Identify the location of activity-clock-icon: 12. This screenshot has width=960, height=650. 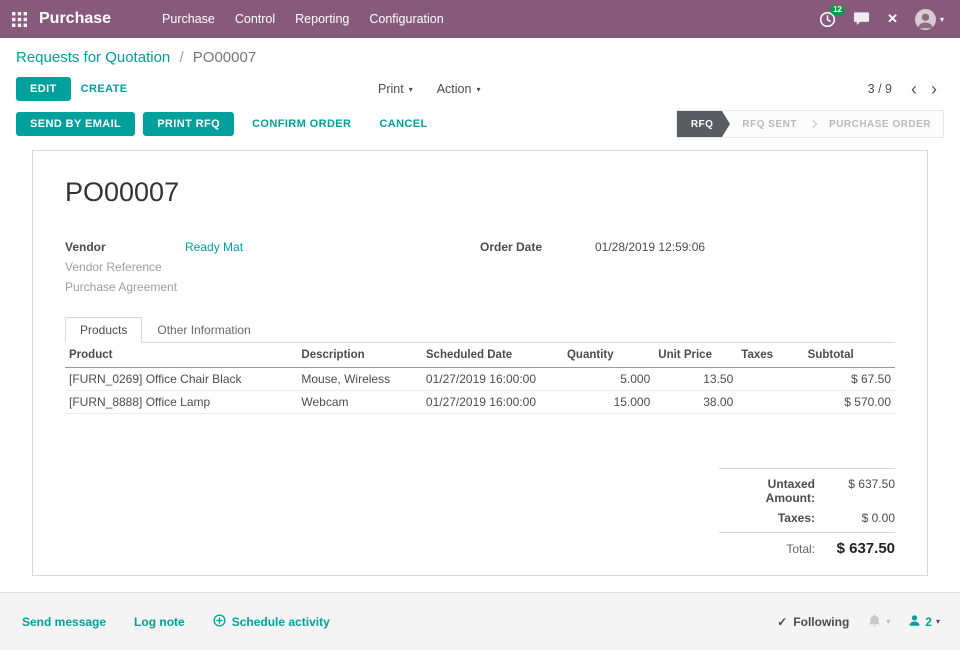
(832, 16).